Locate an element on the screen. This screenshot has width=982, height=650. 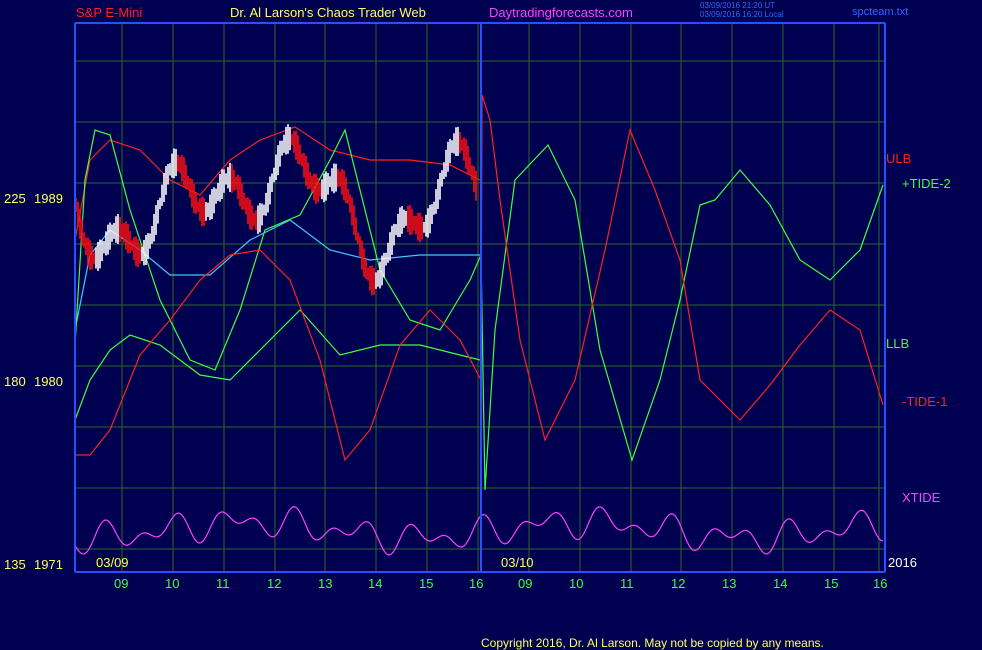
series-label-ulb: ULB is located at coordinates (899, 158).